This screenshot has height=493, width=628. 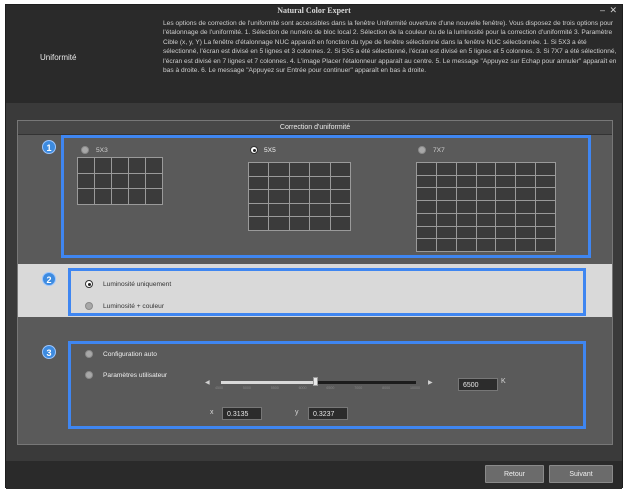 What do you see at coordinates (315, 128) in the screenshot?
I see `panel-title: Correction d'uniformité` at bounding box center [315, 128].